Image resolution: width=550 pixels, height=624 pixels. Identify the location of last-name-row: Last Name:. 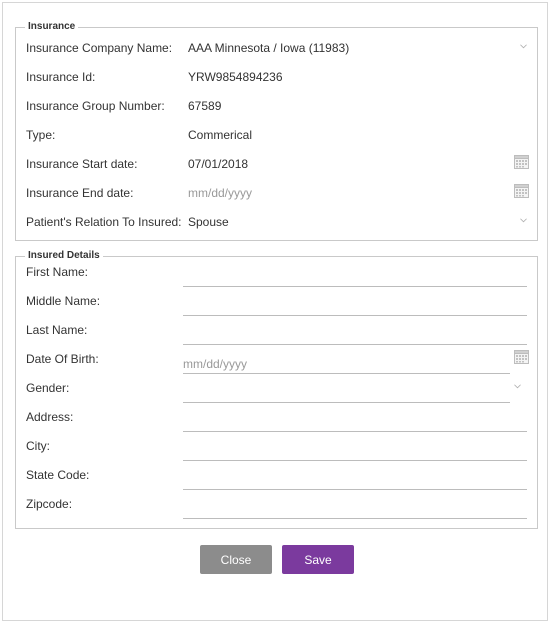
(276, 330).